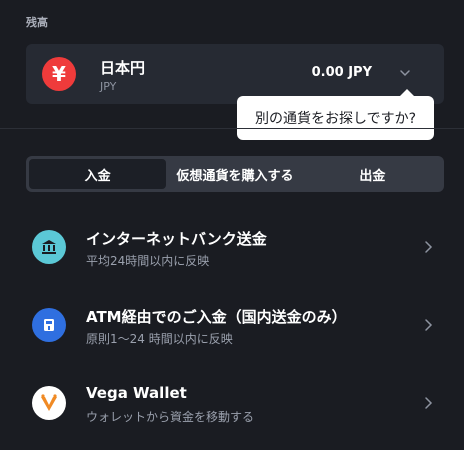 The width and height of the screenshot is (464, 450). What do you see at coordinates (49, 325) in the screenshot?
I see `atm-icon` at bounding box center [49, 325].